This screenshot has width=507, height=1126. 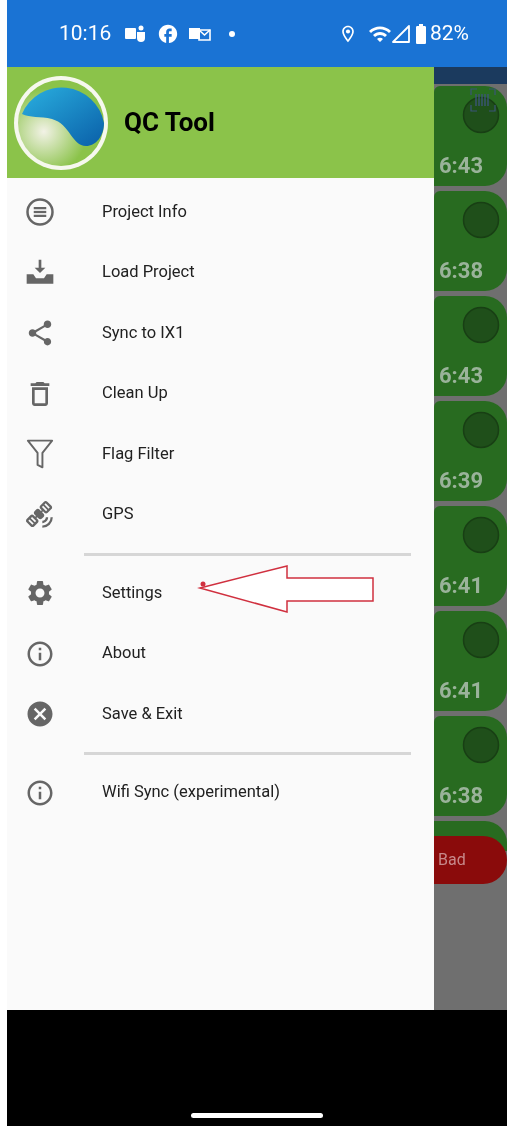 I want to click on menu-item: GPS, so click(x=220, y=514).